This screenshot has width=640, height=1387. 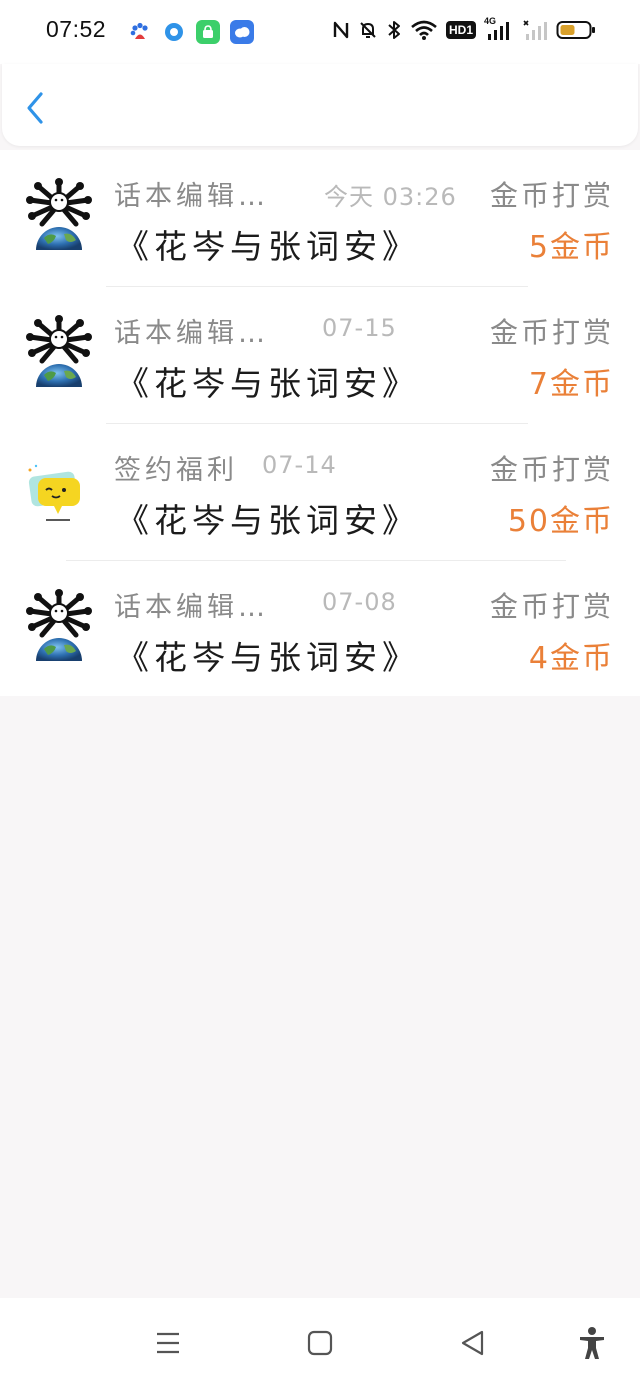 I want to click on signal-empty-icon, so click(x=535, y=30).